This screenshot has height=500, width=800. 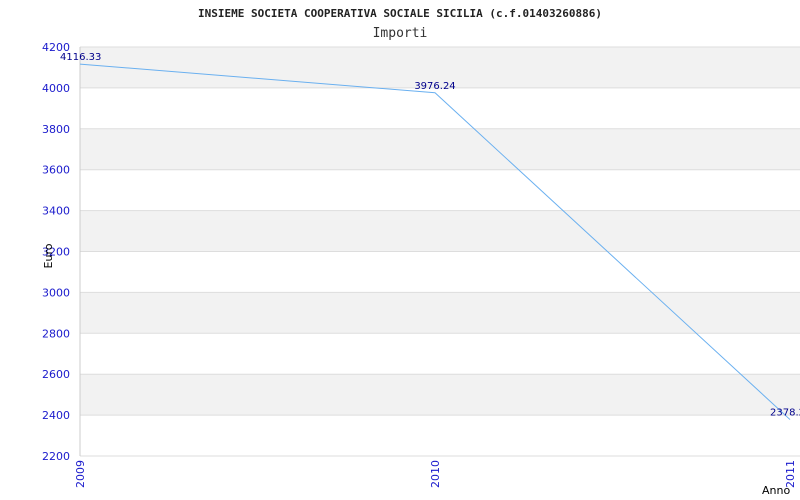 I want to click on y-tick-label: 4000, so click(x=56, y=88).